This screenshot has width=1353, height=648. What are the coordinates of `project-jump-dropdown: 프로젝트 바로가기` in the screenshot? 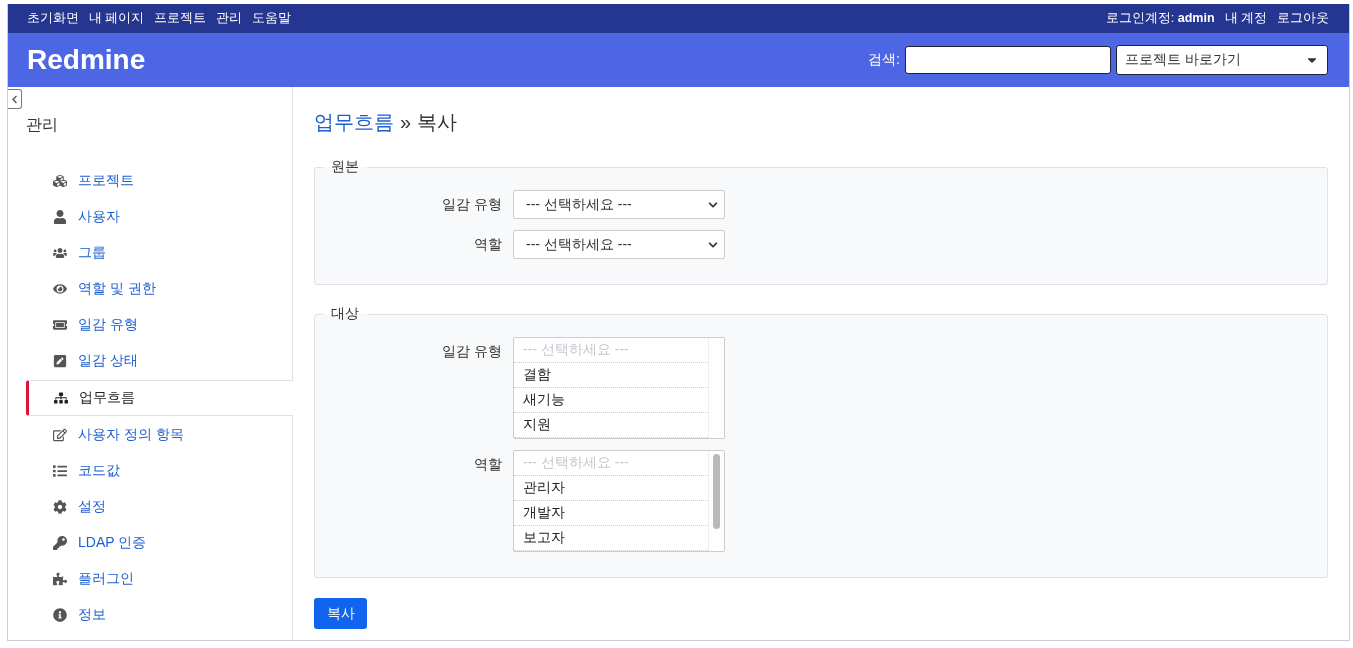 It's located at (1222, 60).